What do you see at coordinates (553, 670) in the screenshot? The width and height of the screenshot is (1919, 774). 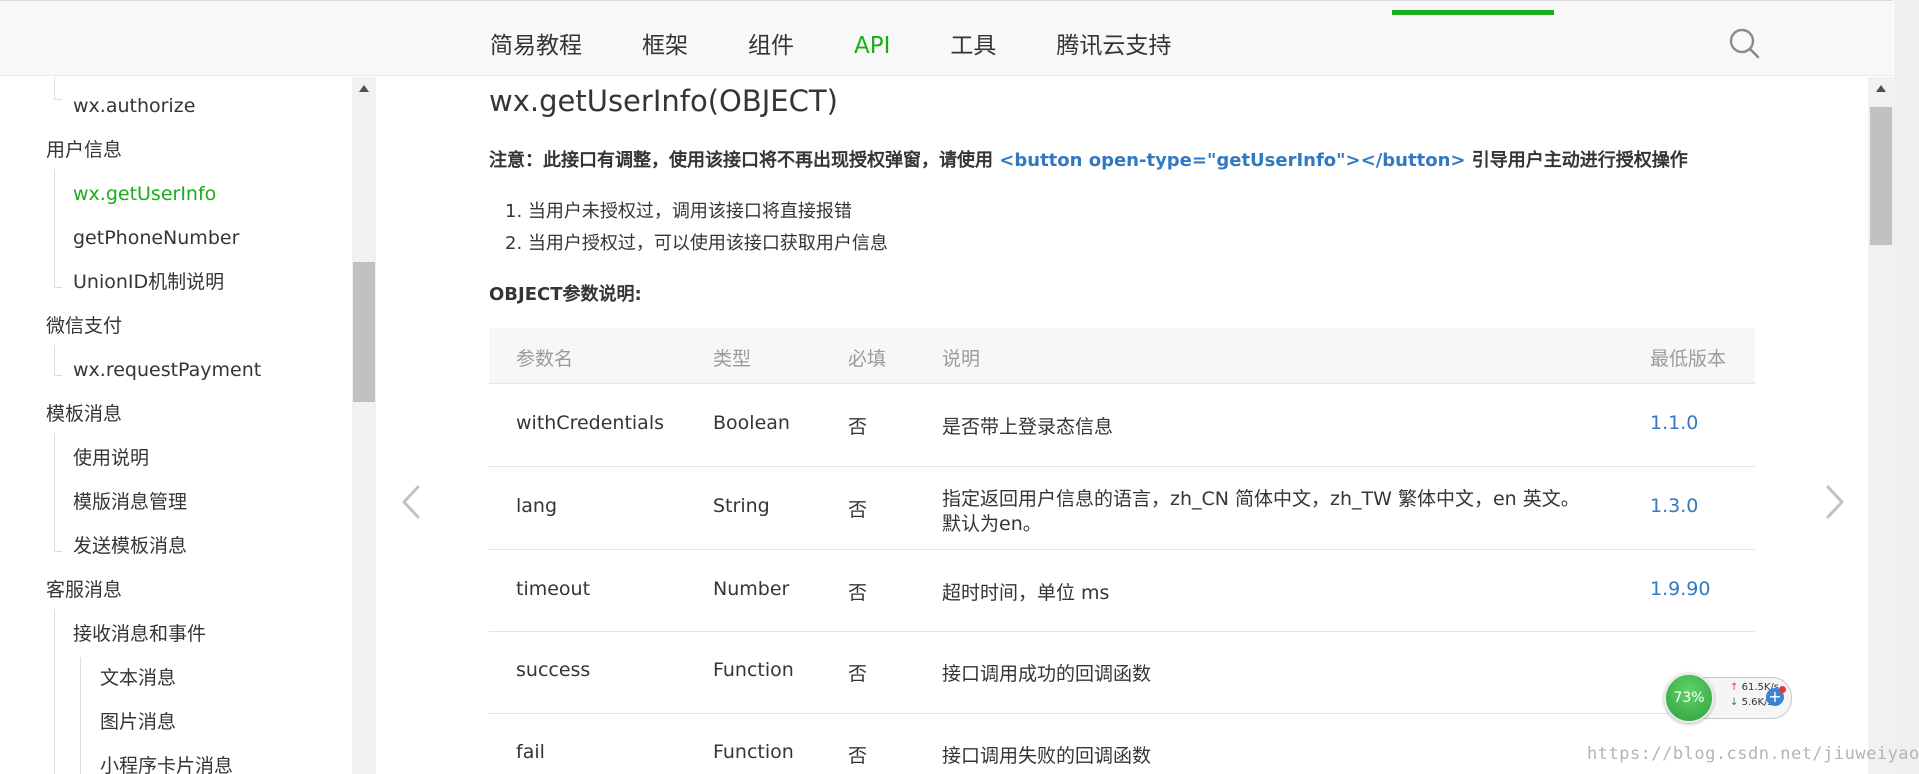 I see `cell-name: success` at bounding box center [553, 670].